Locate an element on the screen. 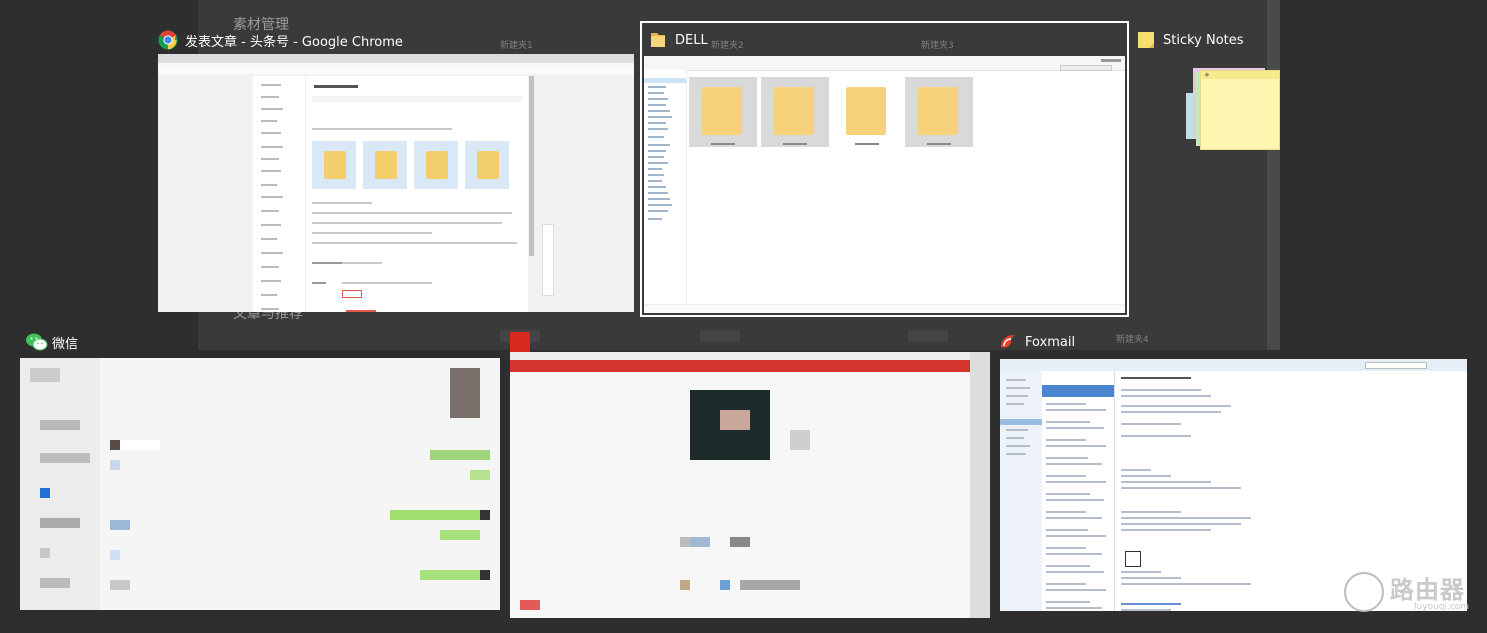 This screenshot has height=633, width=1487. tab-strip is located at coordinates (396, 58).